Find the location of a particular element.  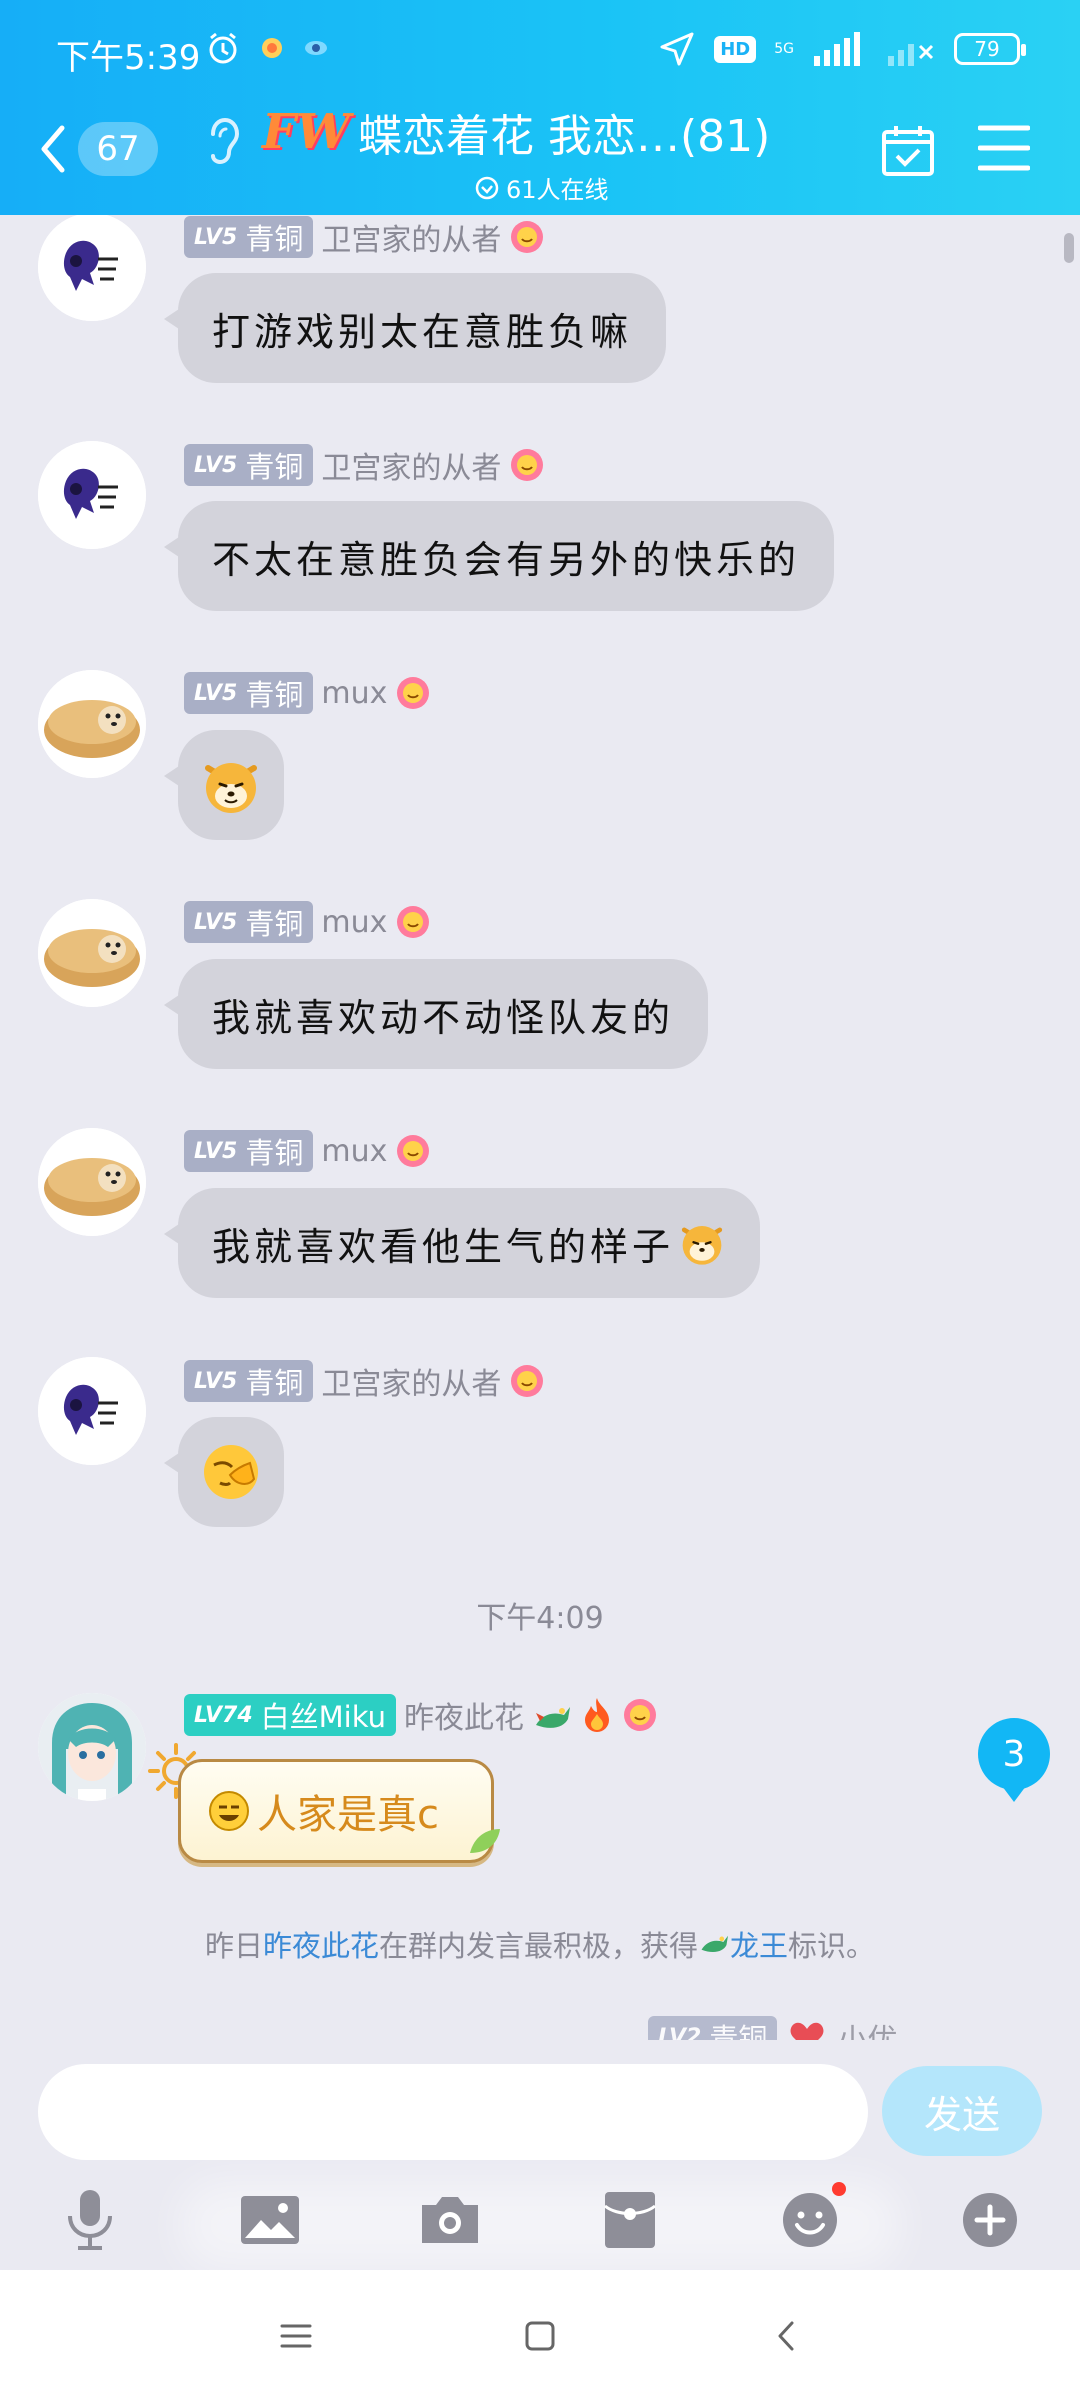

voice-button is located at coordinates (90, 2220).